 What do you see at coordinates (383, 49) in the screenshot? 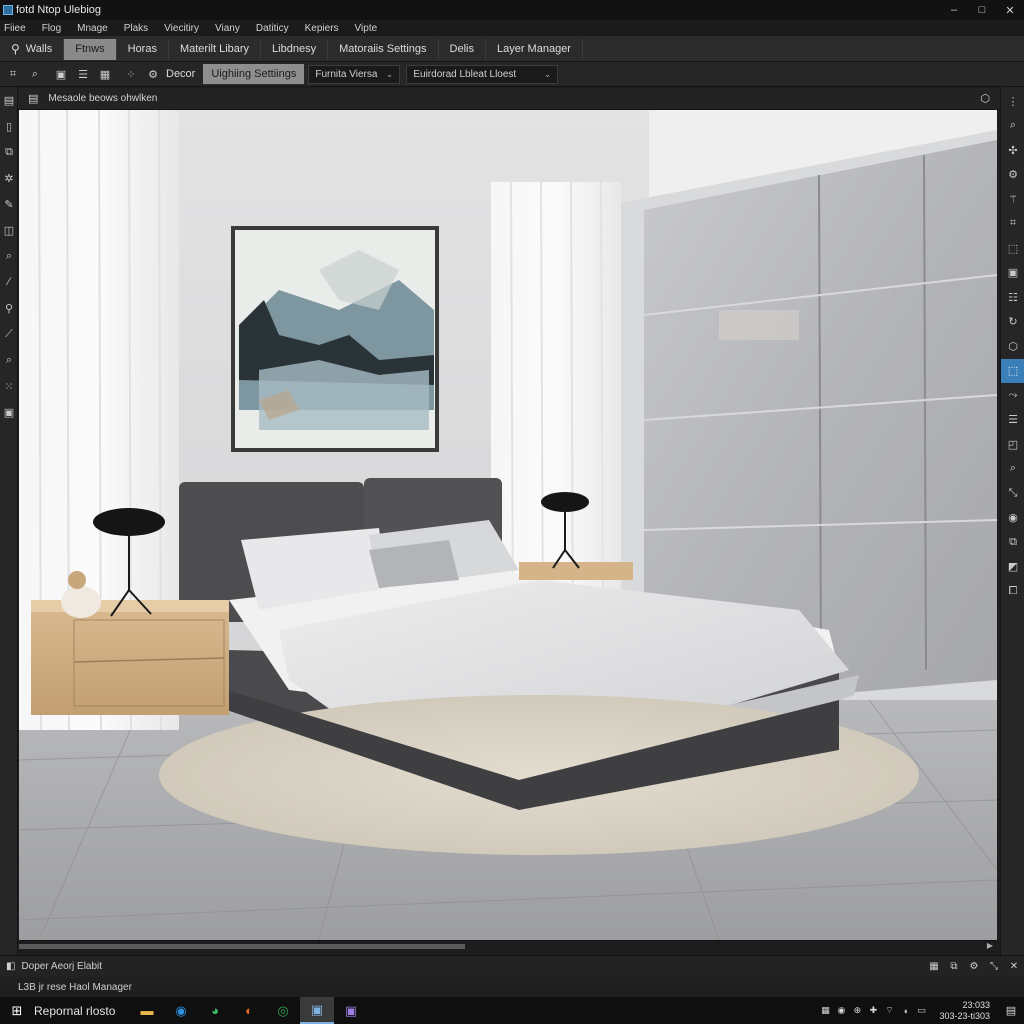
I see `tab-materials-settings: Matoraiis Settings` at bounding box center [383, 49].